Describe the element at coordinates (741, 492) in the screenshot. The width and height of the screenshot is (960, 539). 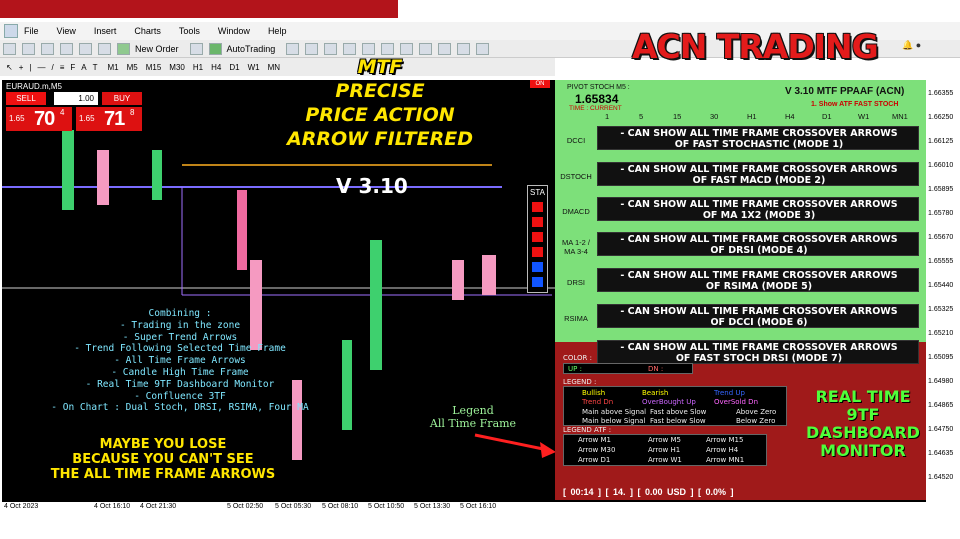
I see `status-bar: [ 00:14 ] [ 14. ] [ 0.00 USD ] [ 0.0% ]` at that location.